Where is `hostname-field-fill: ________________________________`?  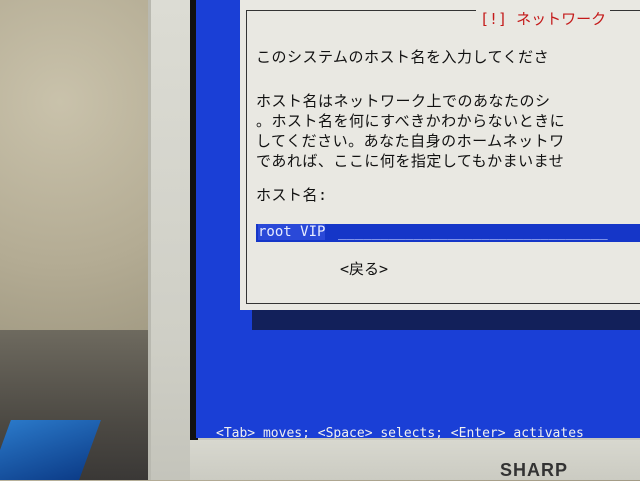
hostname-field-fill: ________________________________ is located at coordinates (473, 232).